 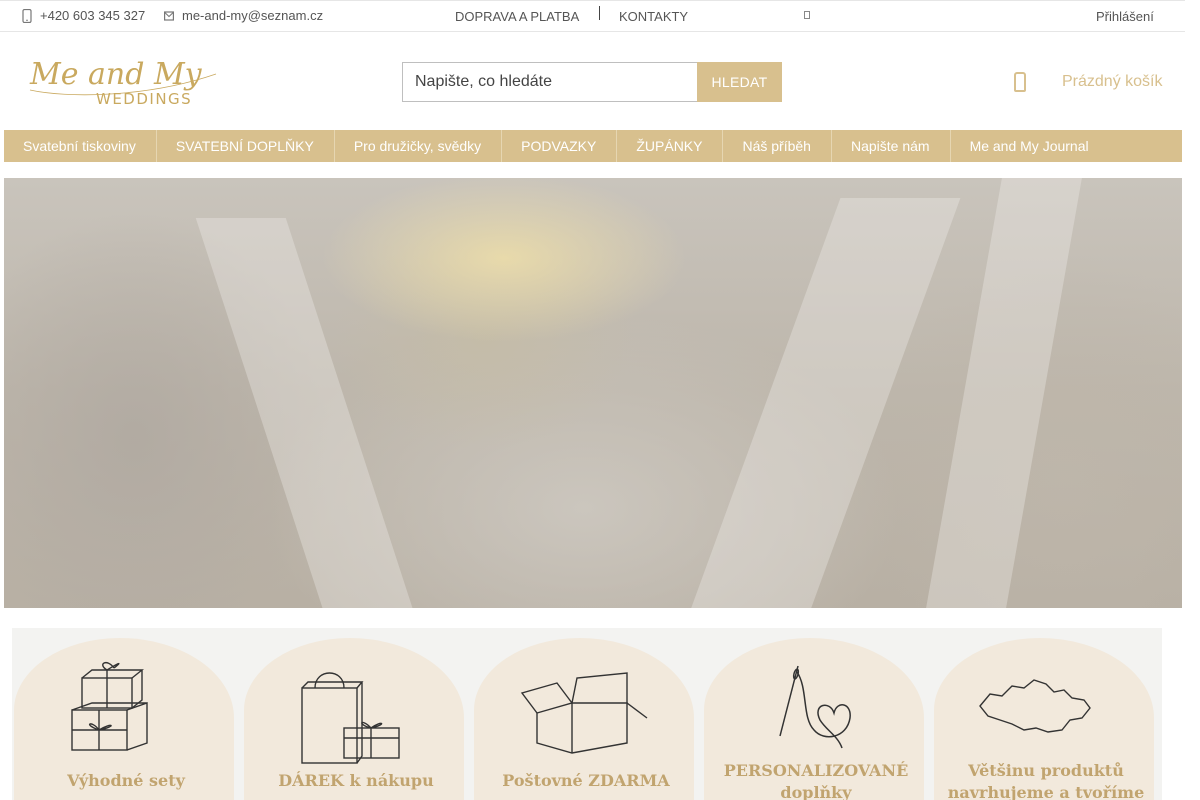 I want to click on shopping-bag-icon, so click(x=1020, y=82).